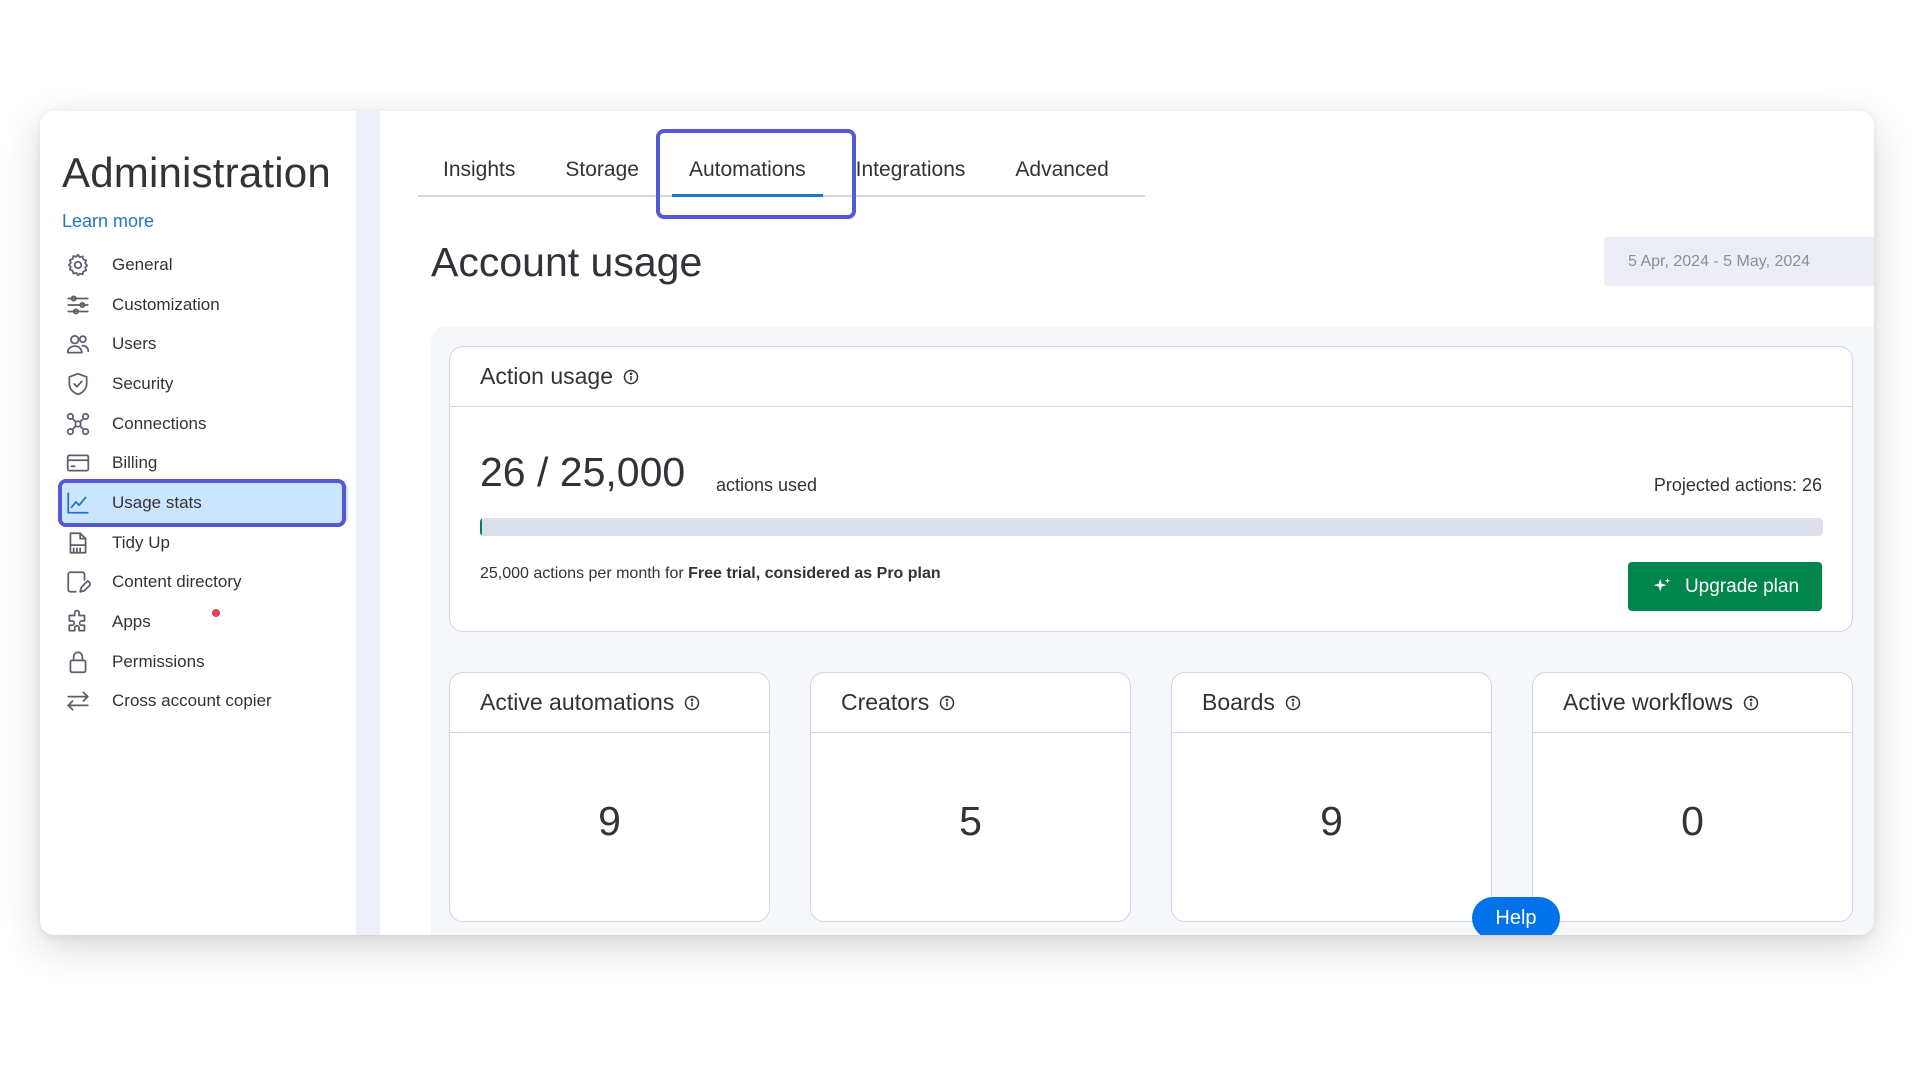 Image resolution: width=1920 pixels, height=1080 pixels. Describe the element at coordinates (157, 502) in the screenshot. I see `sidebar-item-label: Usage stats` at that location.